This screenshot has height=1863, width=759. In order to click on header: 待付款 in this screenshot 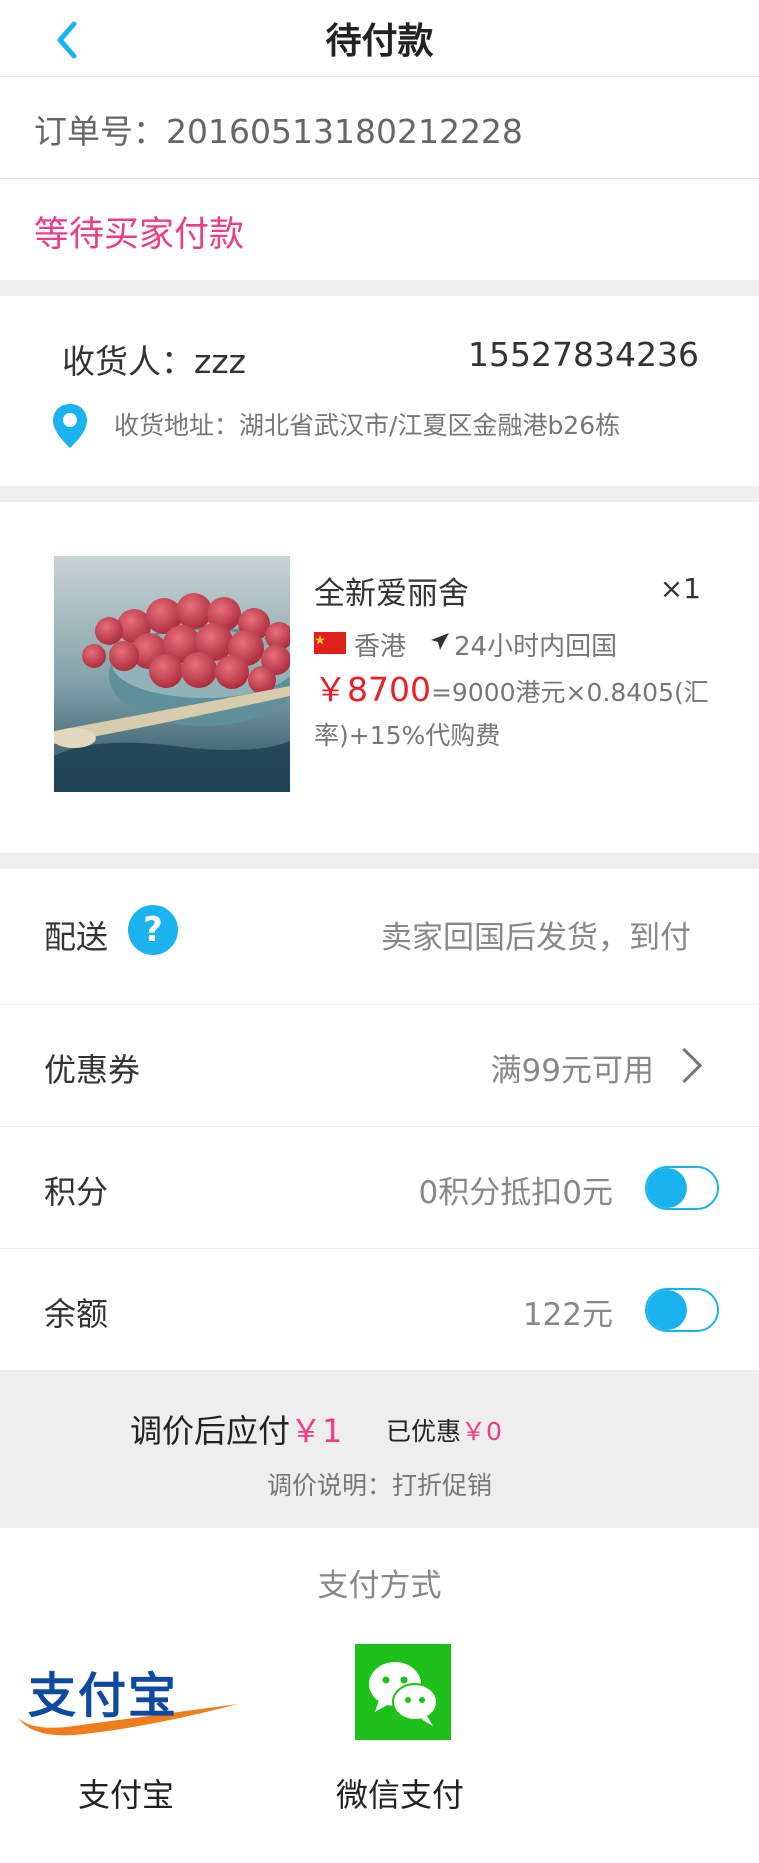, I will do `click(379, 38)`.